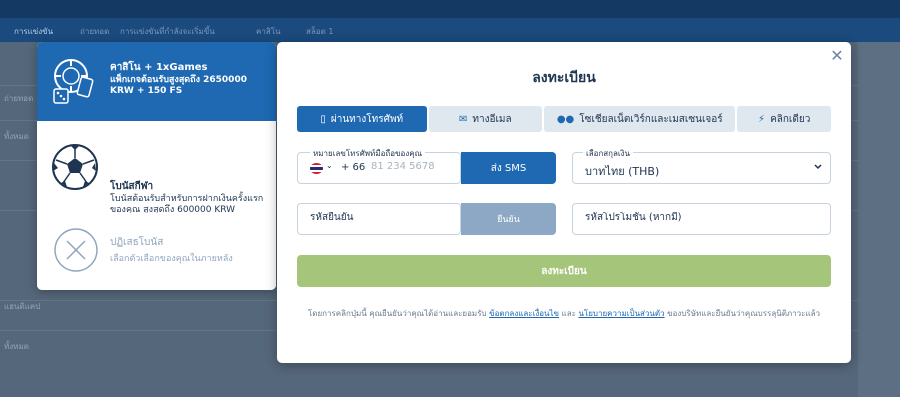  I want to click on terms-link: ข้อตกลงและเงื่อนไข, so click(524, 313).